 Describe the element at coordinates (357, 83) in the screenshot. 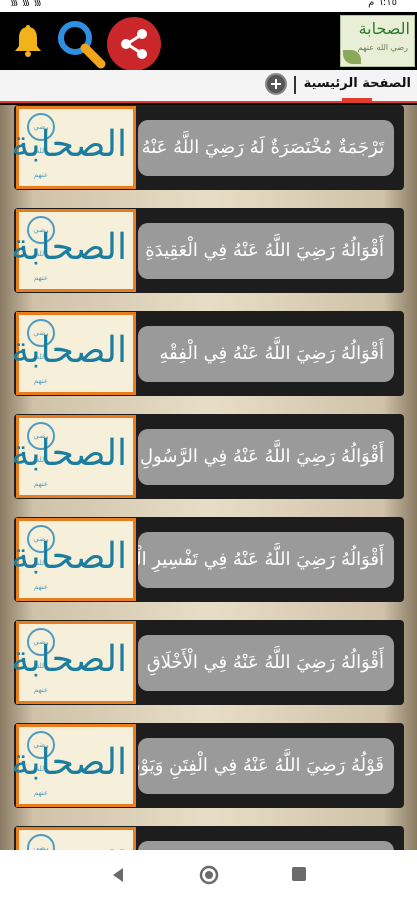

I see `tab-home: الصفحة الرئيسية` at that location.